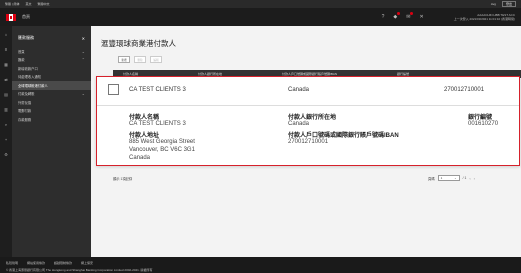 This screenshot has width=521, height=273. What do you see at coordinates (12, 263) in the screenshot?
I see `footer-link: 私隱聲明` at bounding box center [12, 263].